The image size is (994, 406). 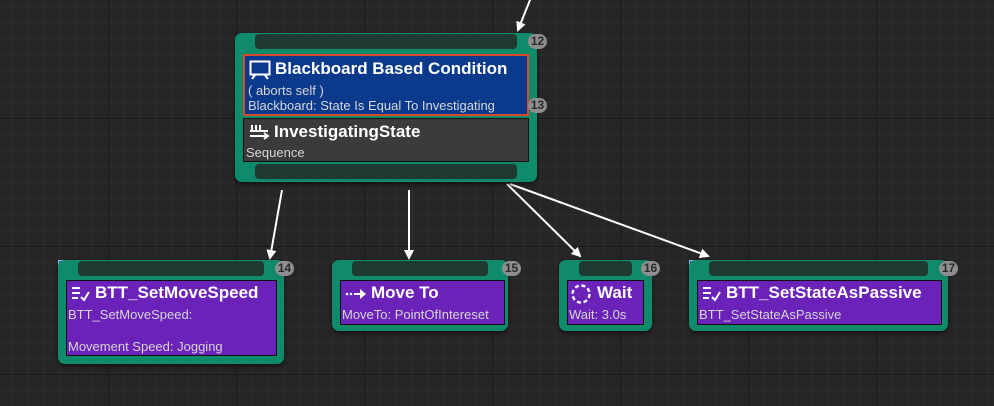 What do you see at coordinates (405, 292) in the screenshot?
I see `task-title: Move To` at bounding box center [405, 292].